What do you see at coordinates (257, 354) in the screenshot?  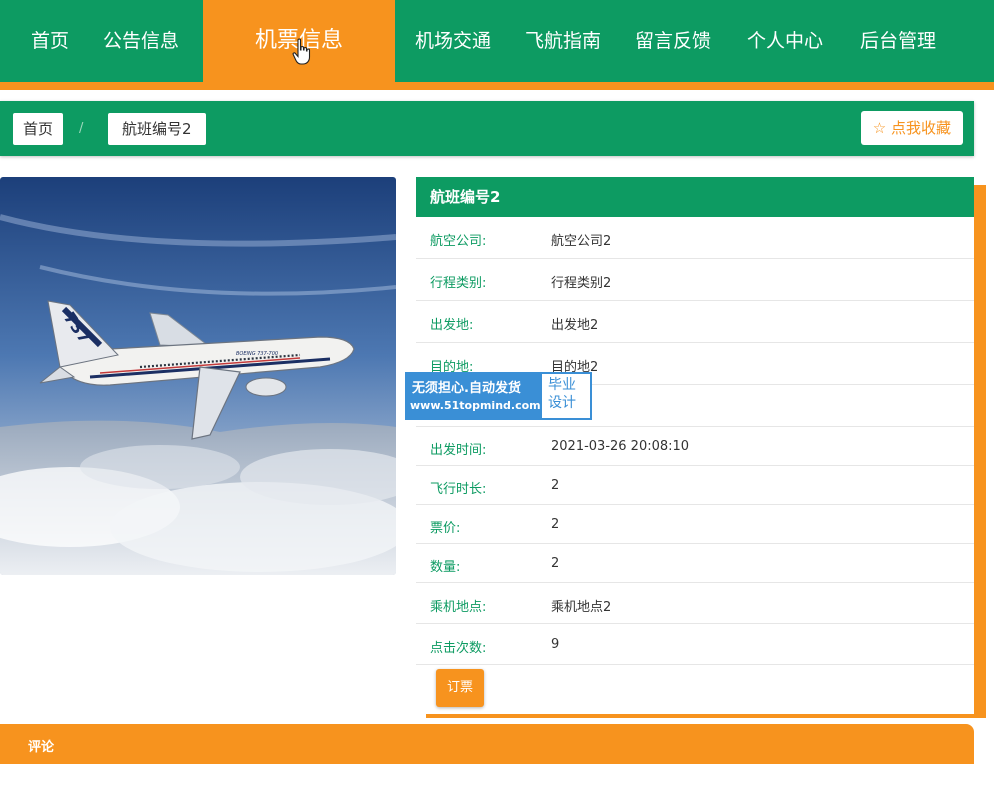 I see `fuselage-label: BOEING 737-700` at bounding box center [257, 354].